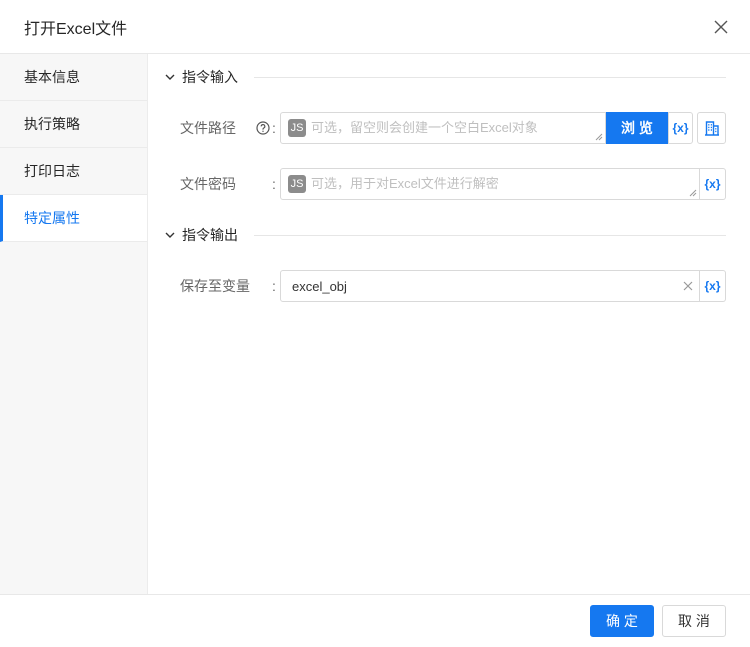  What do you see at coordinates (208, 128) in the screenshot?
I see `field-label: 文件路径` at bounding box center [208, 128].